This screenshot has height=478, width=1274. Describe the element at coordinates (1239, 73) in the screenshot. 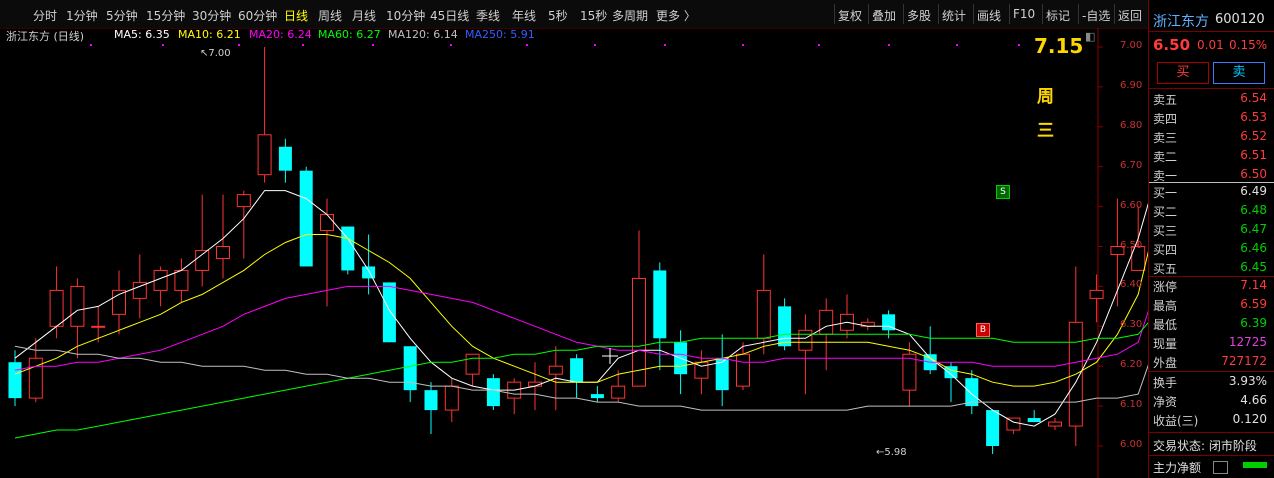

I see `sell-button: 卖` at that location.